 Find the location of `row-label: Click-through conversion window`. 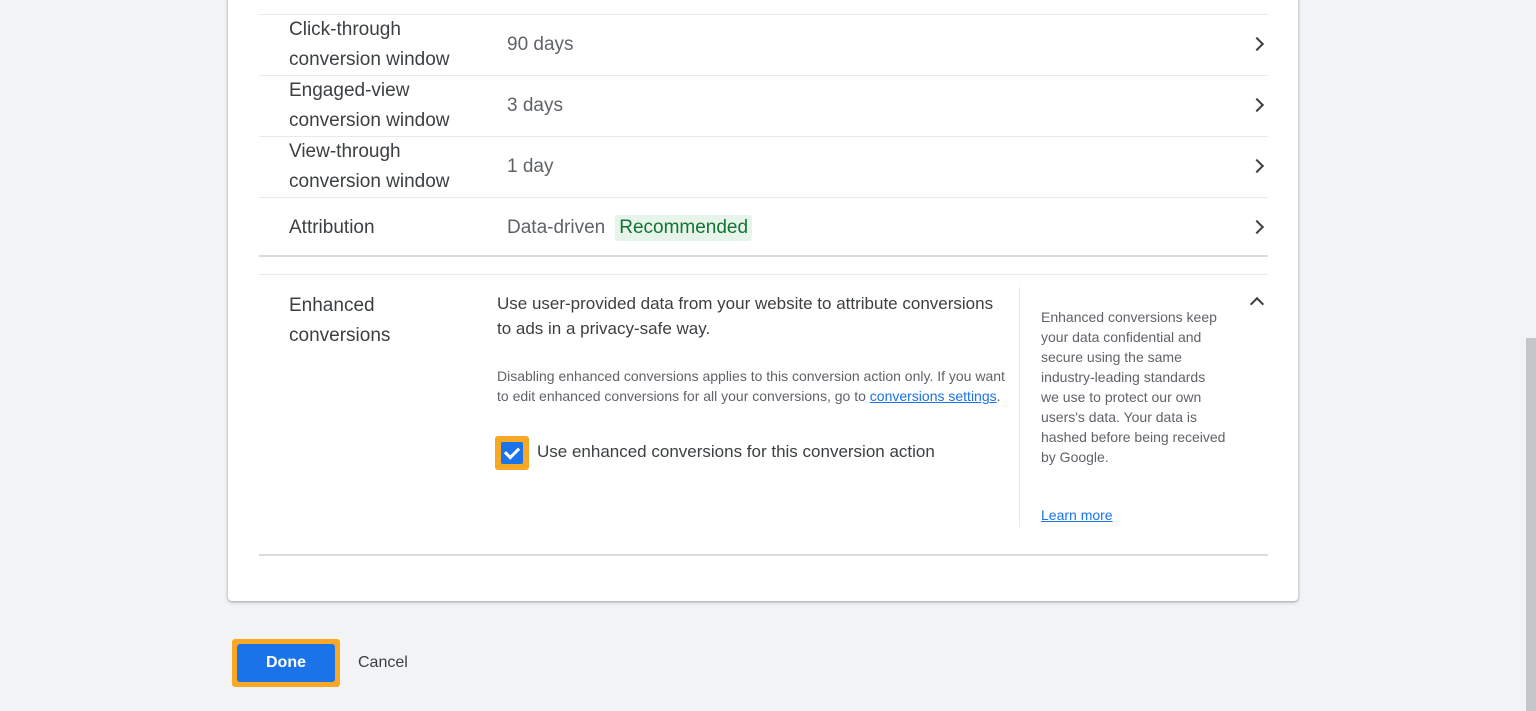

row-label: Click-through conversion window is located at coordinates (369, 44).